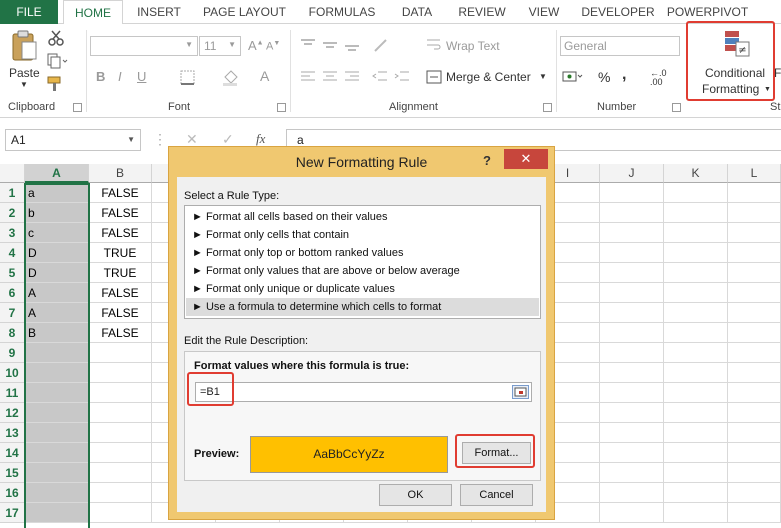 The width and height of the screenshot is (781, 528). What do you see at coordinates (260, 139) in the screenshot?
I see `insert-function-icon: fx` at bounding box center [260, 139].